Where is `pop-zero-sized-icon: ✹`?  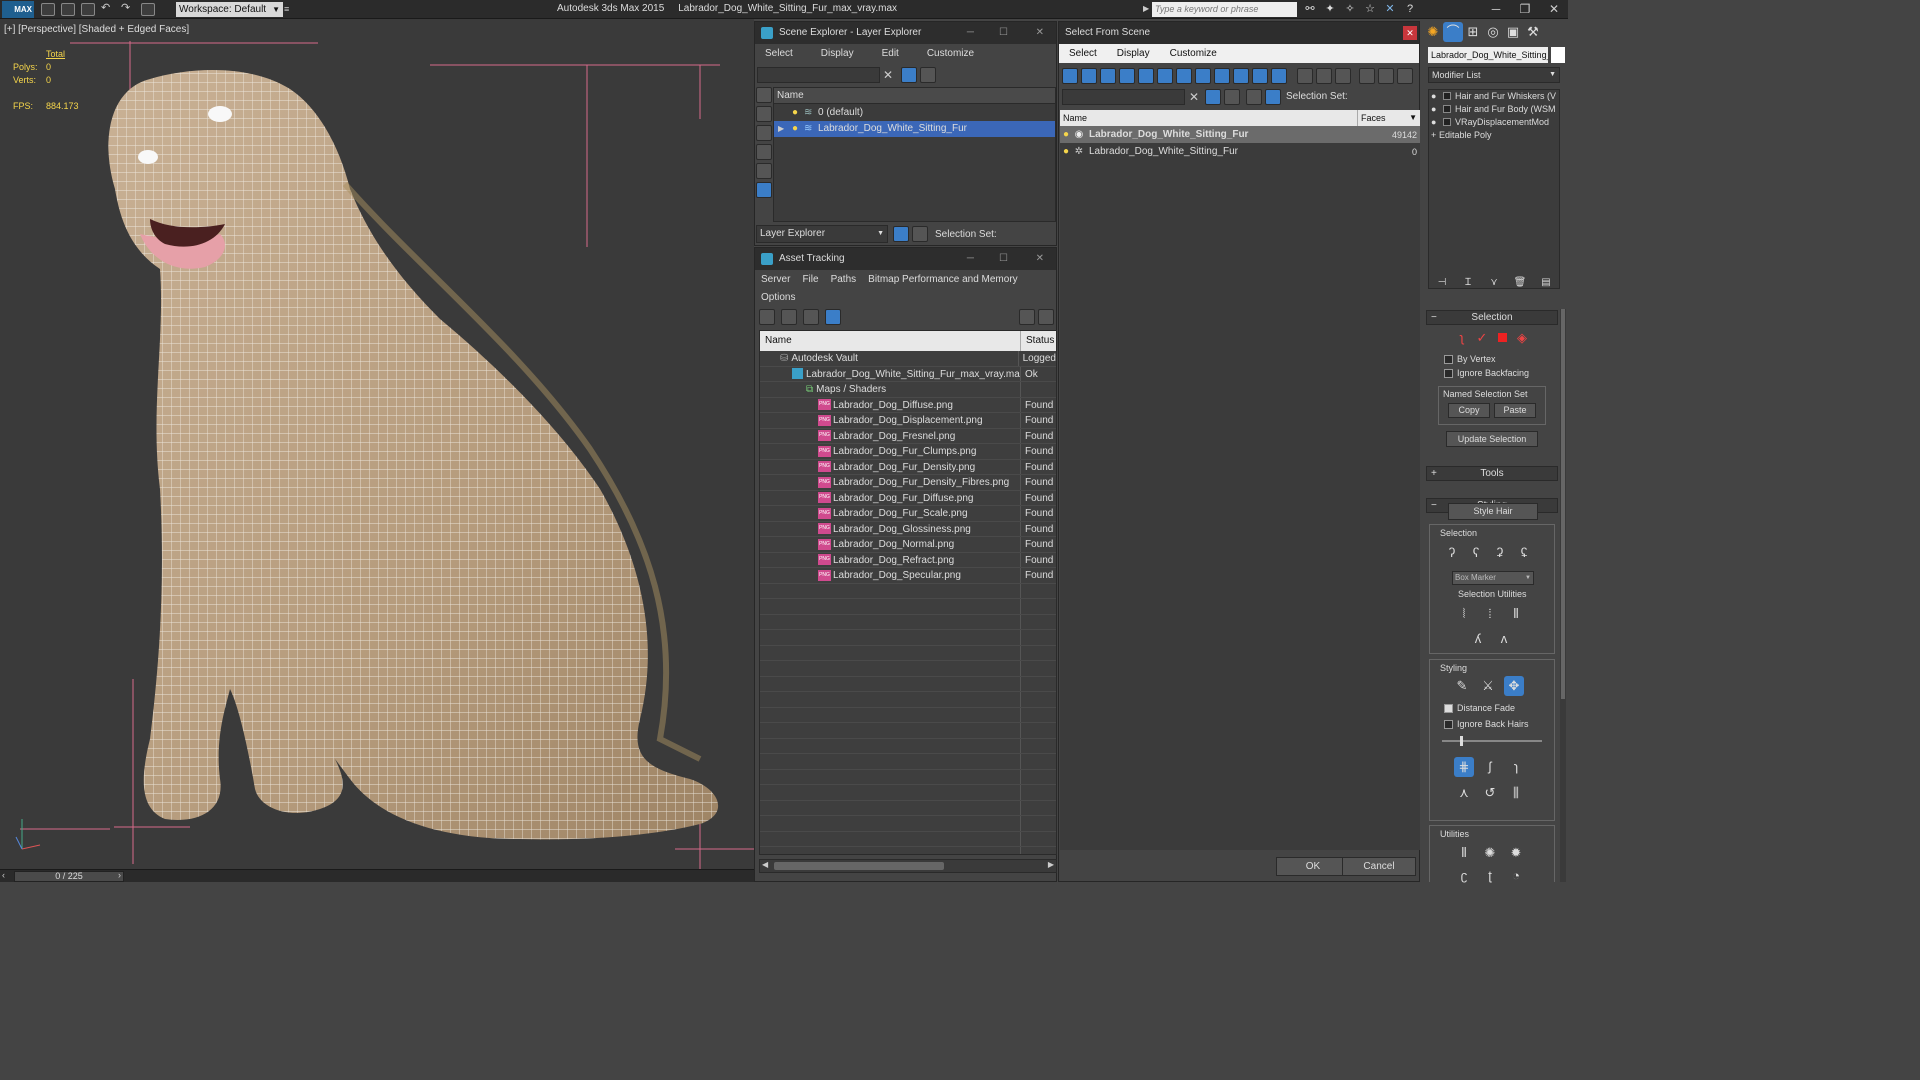 pop-zero-sized-icon: ✹ is located at coordinates (1516, 853).